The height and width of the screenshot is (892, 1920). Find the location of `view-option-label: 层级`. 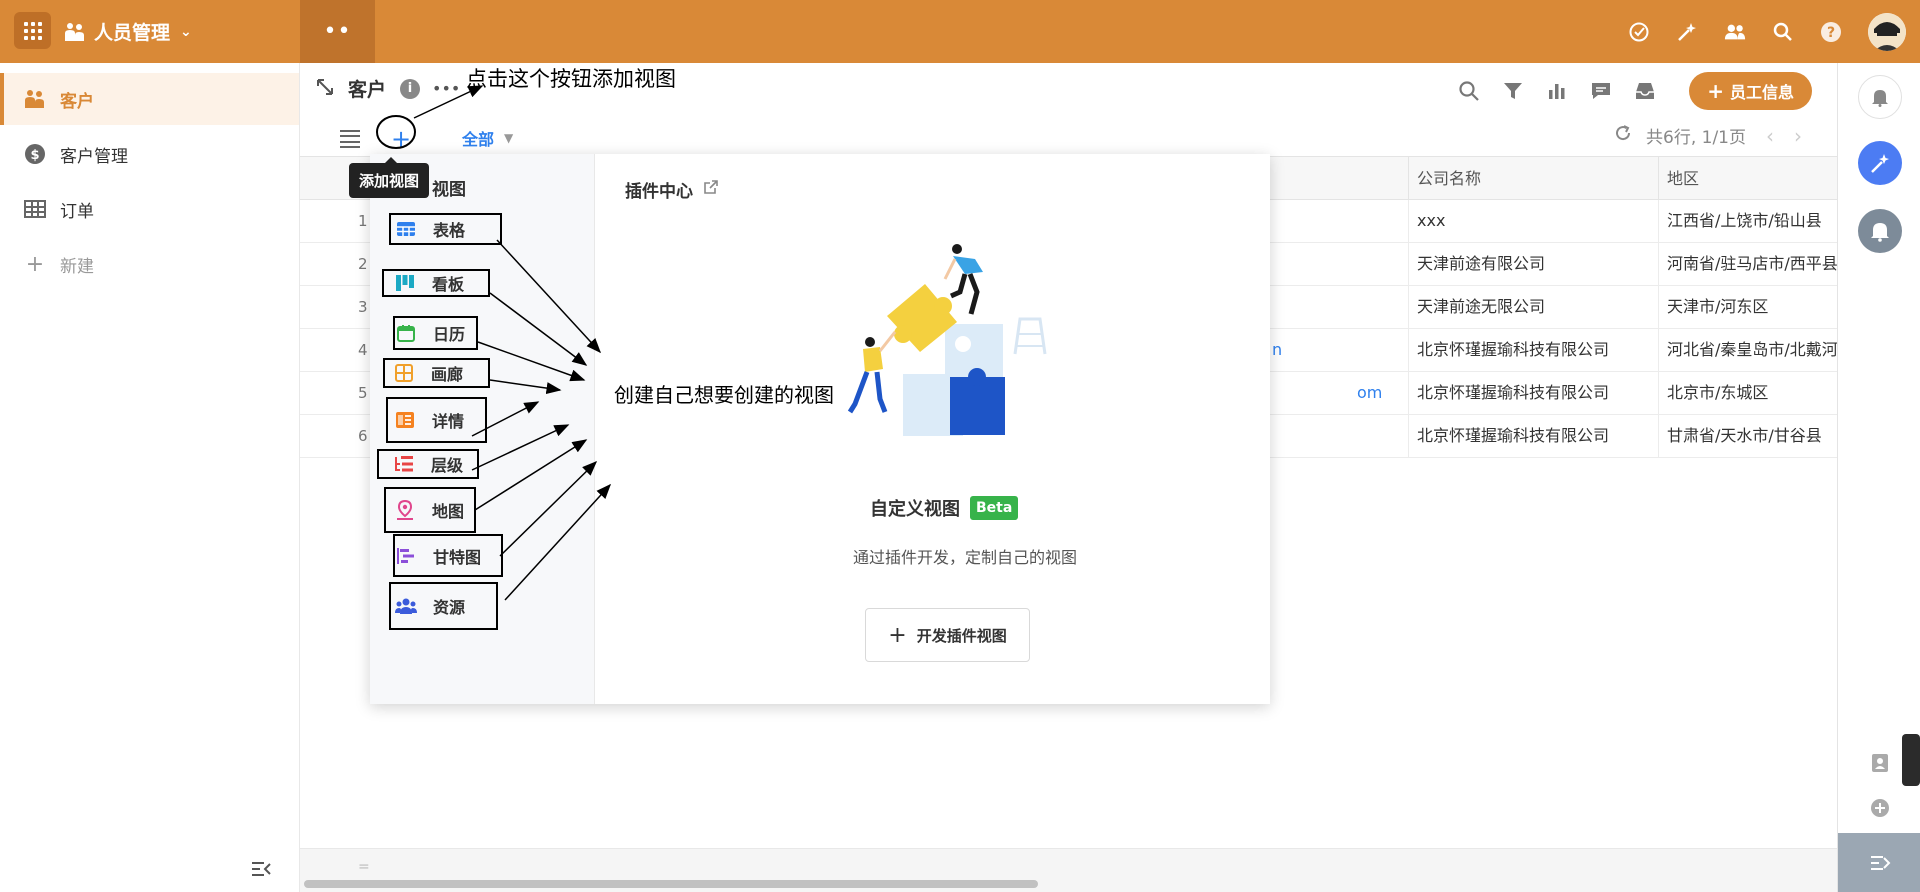

view-option-label: 层级 is located at coordinates (447, 465).